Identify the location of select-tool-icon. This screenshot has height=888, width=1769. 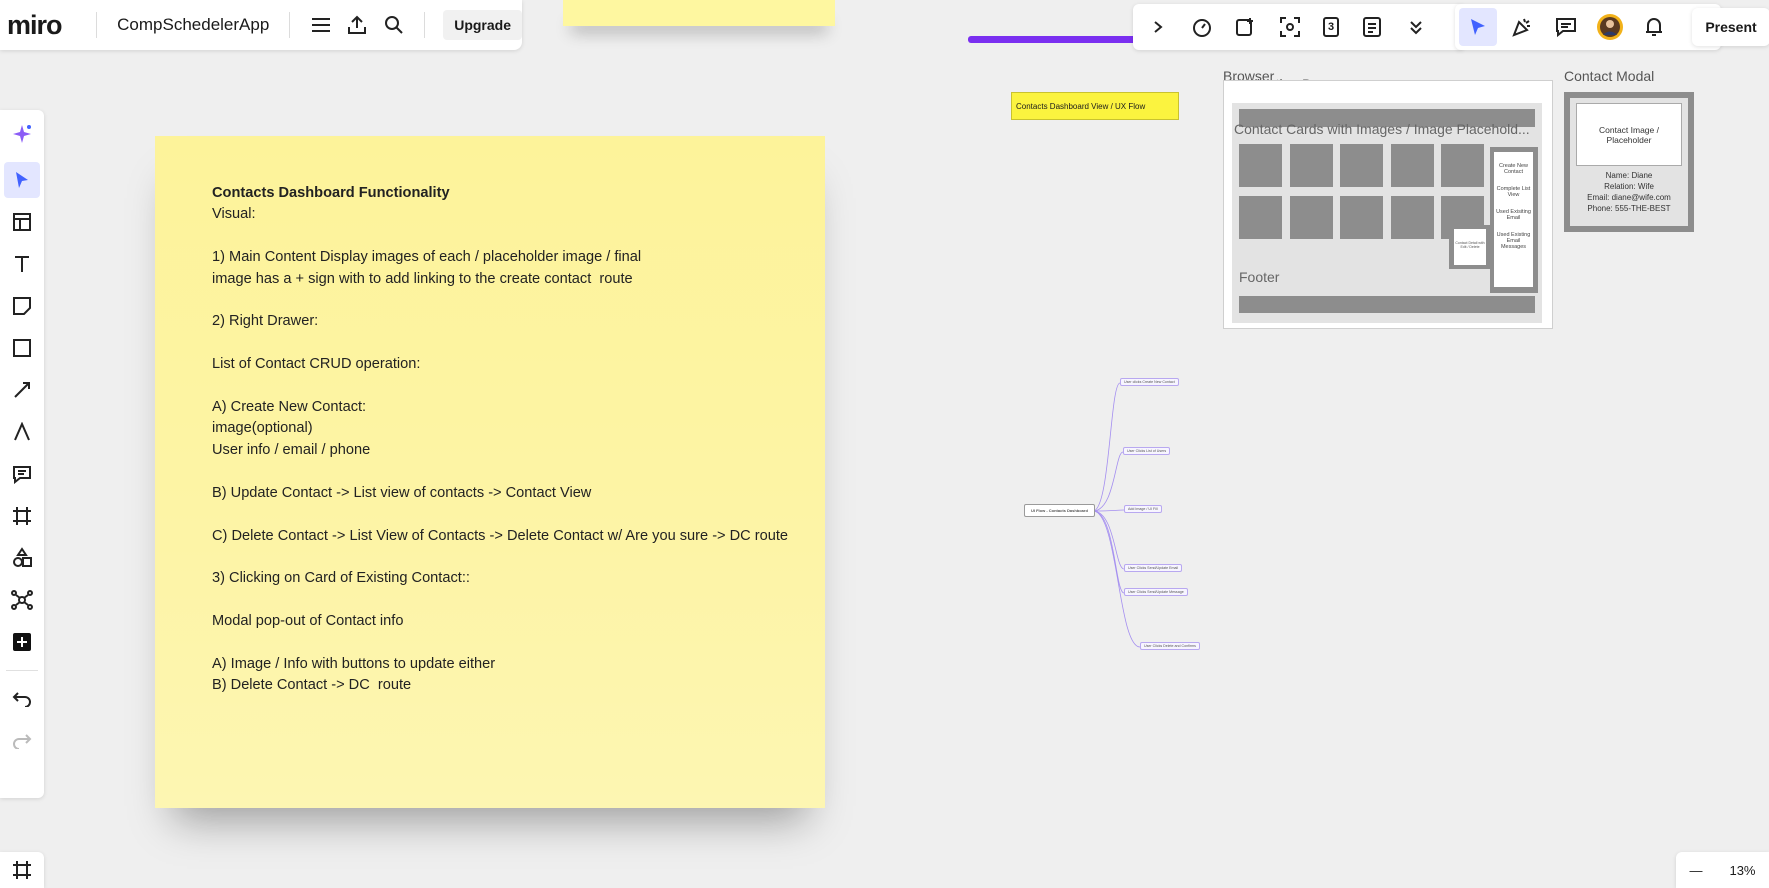
(22, 180).